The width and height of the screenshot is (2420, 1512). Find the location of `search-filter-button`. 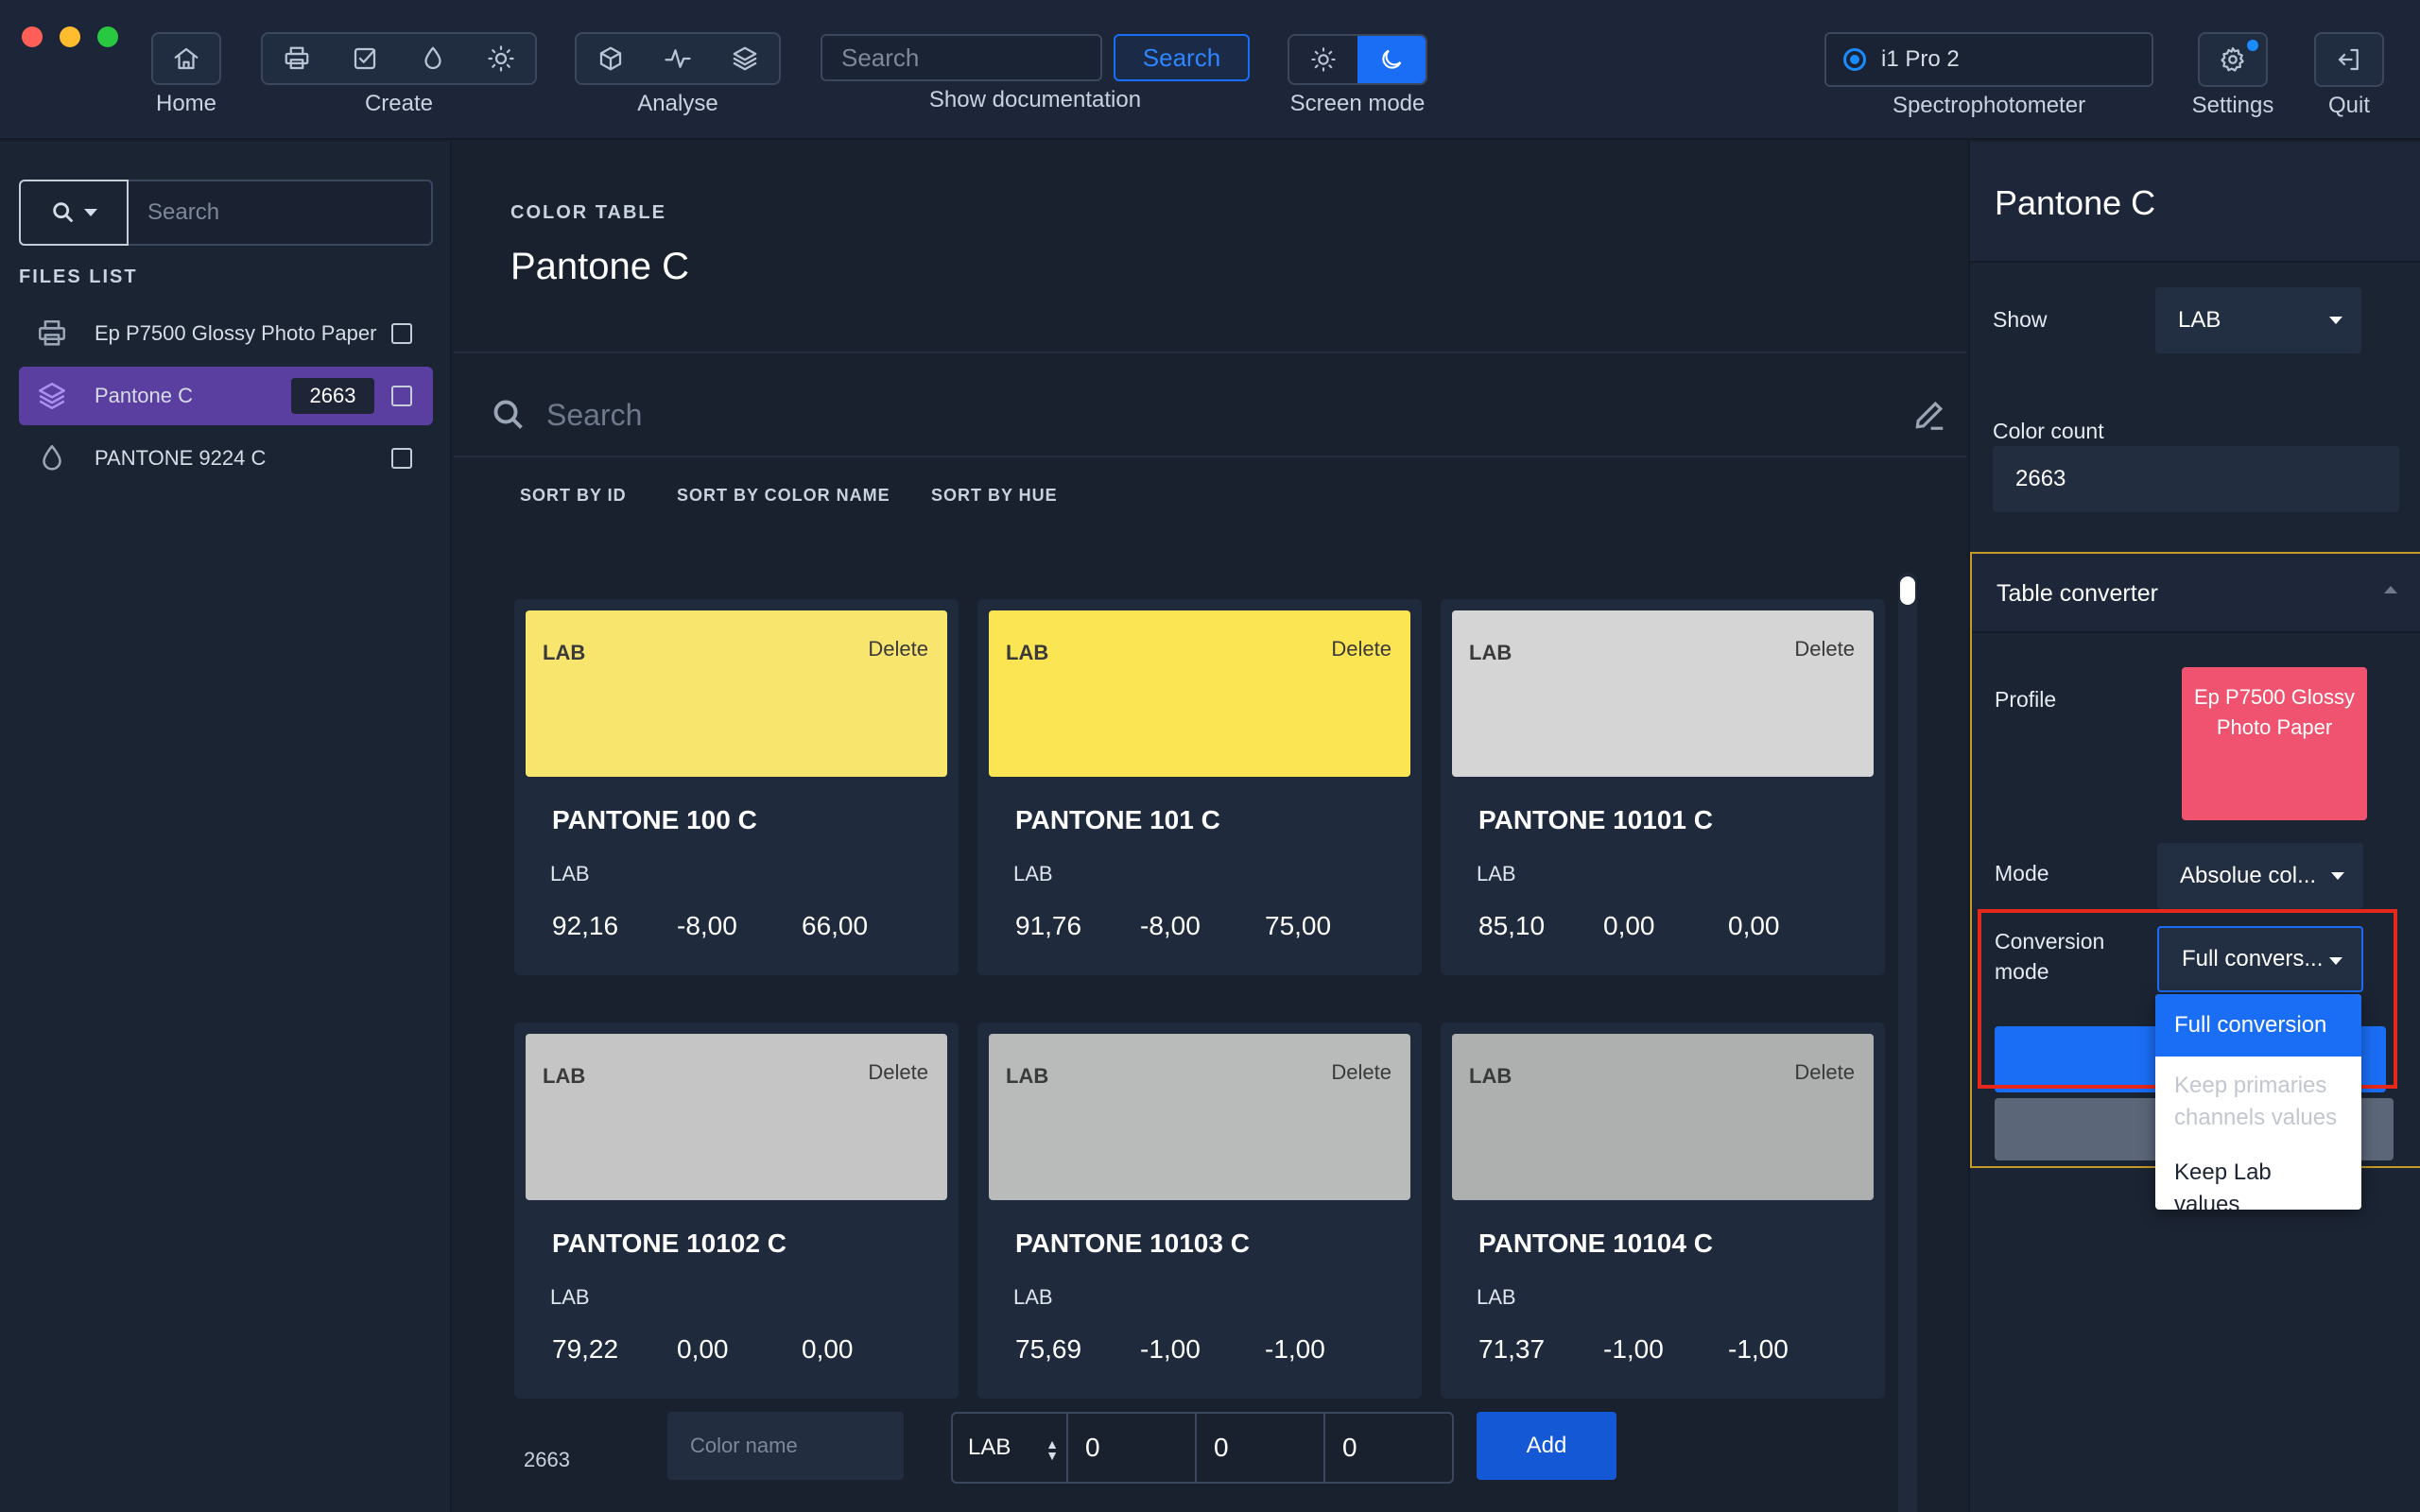

search-filter-button is located at coordinates (74, 213).